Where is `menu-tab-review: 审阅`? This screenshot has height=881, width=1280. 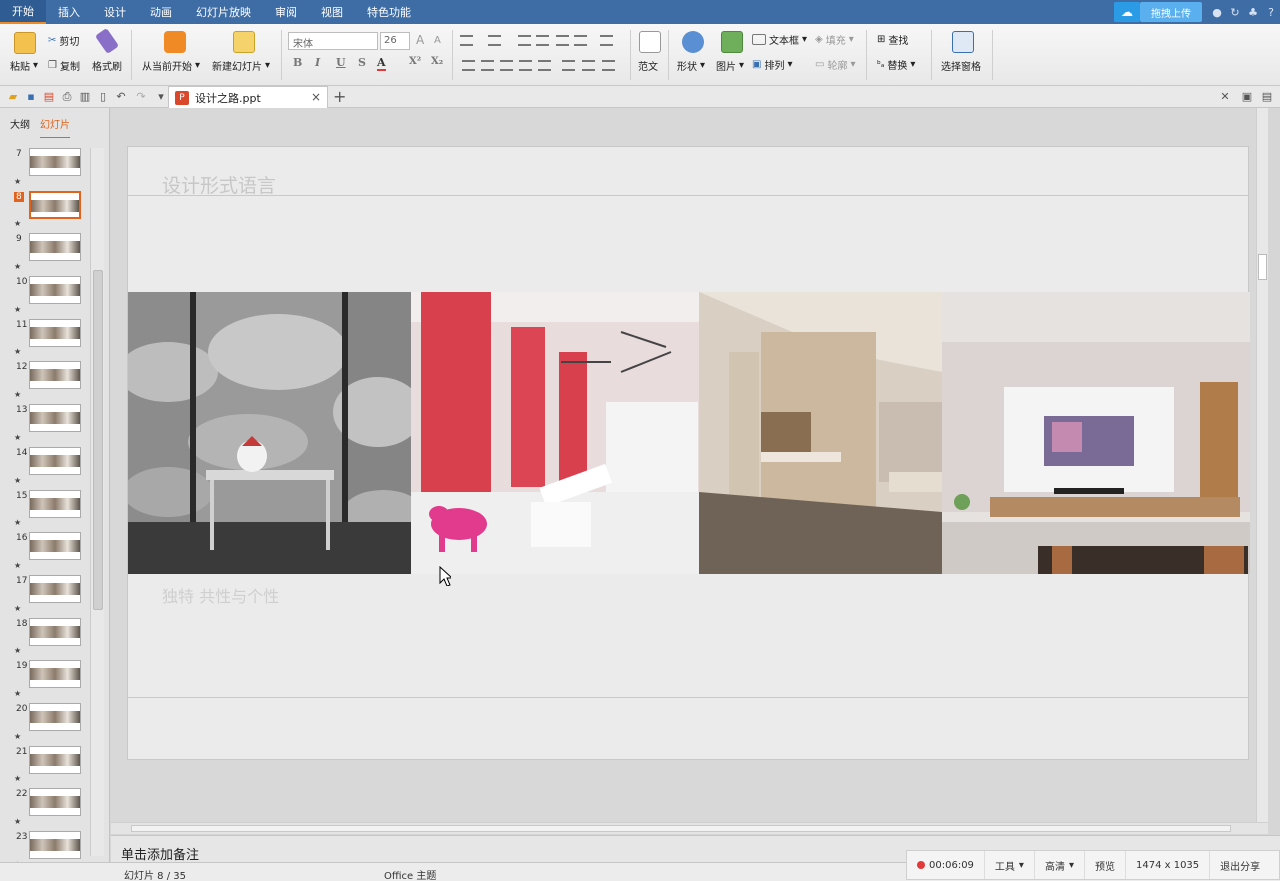
menu-tab-review: 审阅 is located at coordinates (286, 12).